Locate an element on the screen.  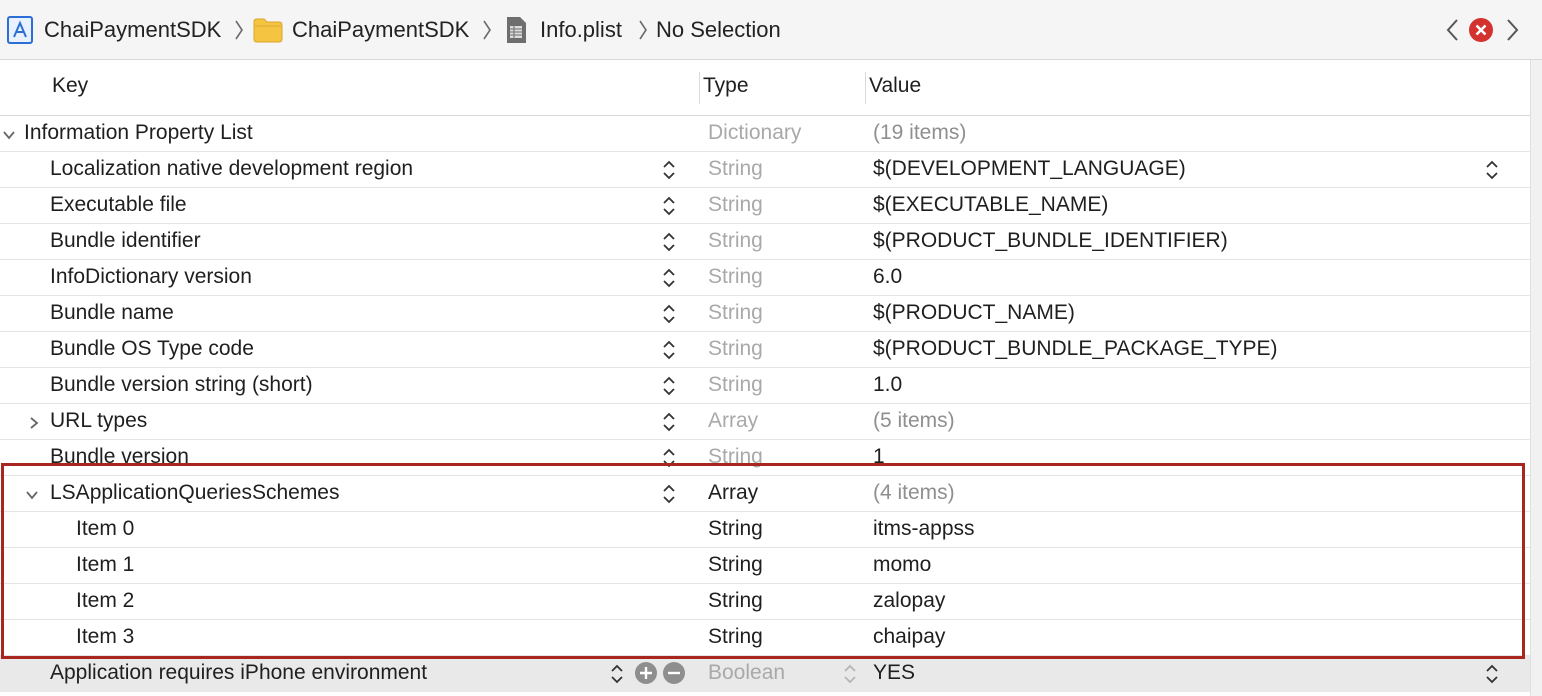
row-key: Item 2 is located at coordinates (105, 600).